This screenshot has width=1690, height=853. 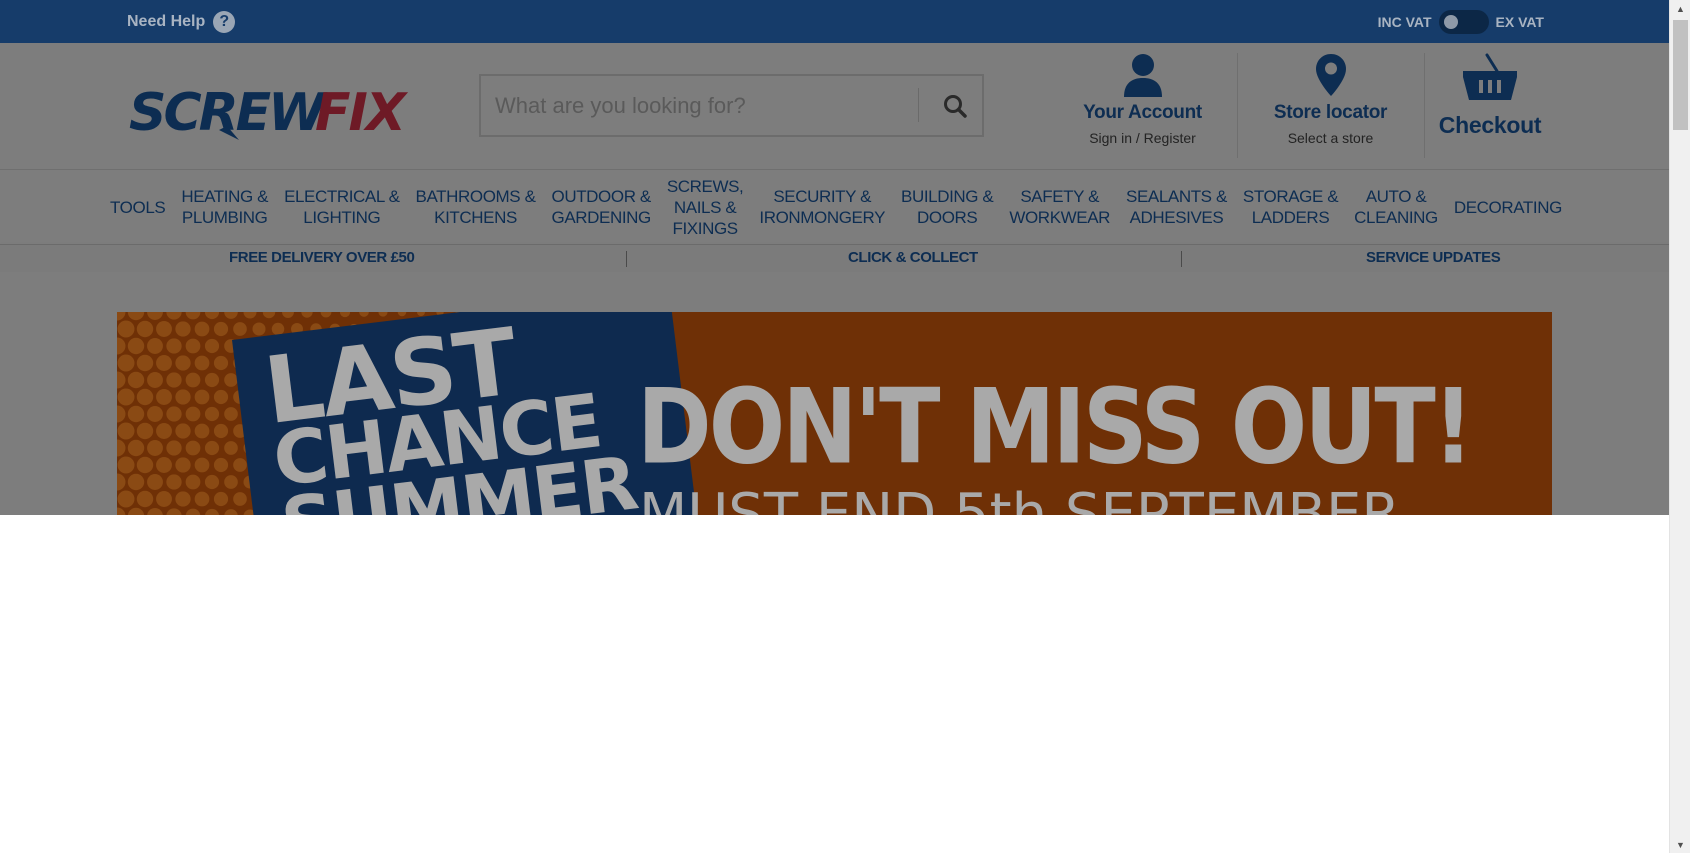 I want to click on nav-item: TOOLS, so click(x=138, y=207).